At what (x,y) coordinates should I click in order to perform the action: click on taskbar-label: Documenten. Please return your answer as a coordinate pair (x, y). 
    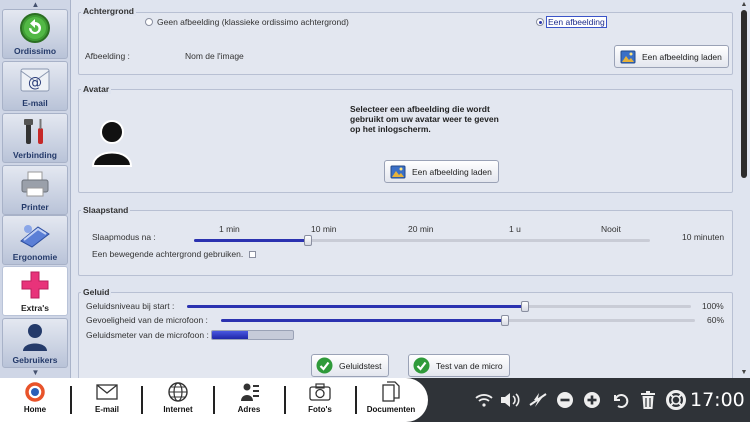
    Looking at the image, I should click on (391, 409).